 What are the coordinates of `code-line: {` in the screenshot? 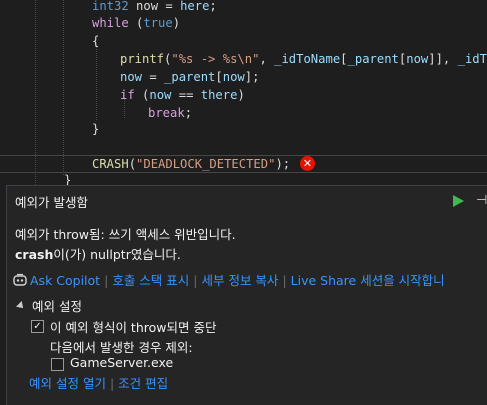 It's located at (95, 41).